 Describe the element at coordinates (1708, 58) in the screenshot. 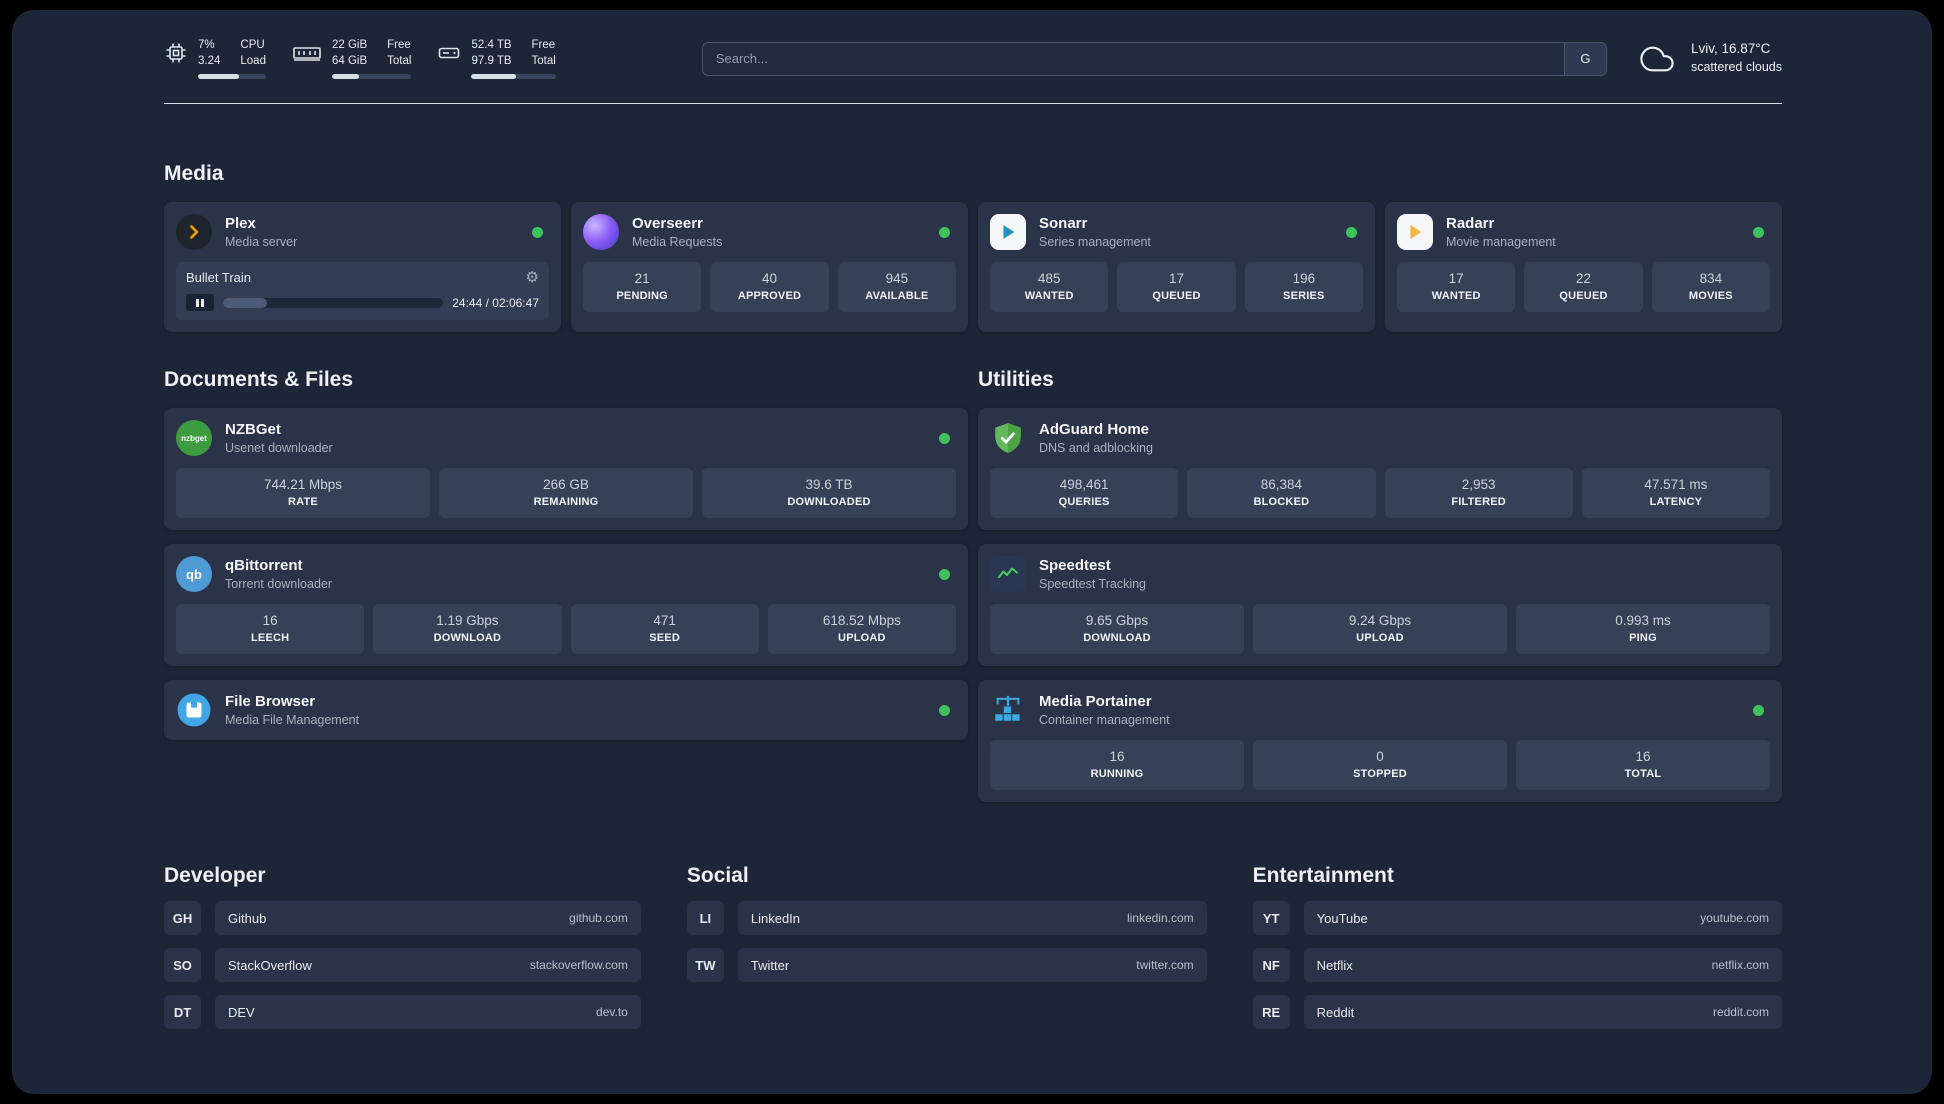

I see `weather-widget: Lviv, 16.87°C scattered clouds` at that location.